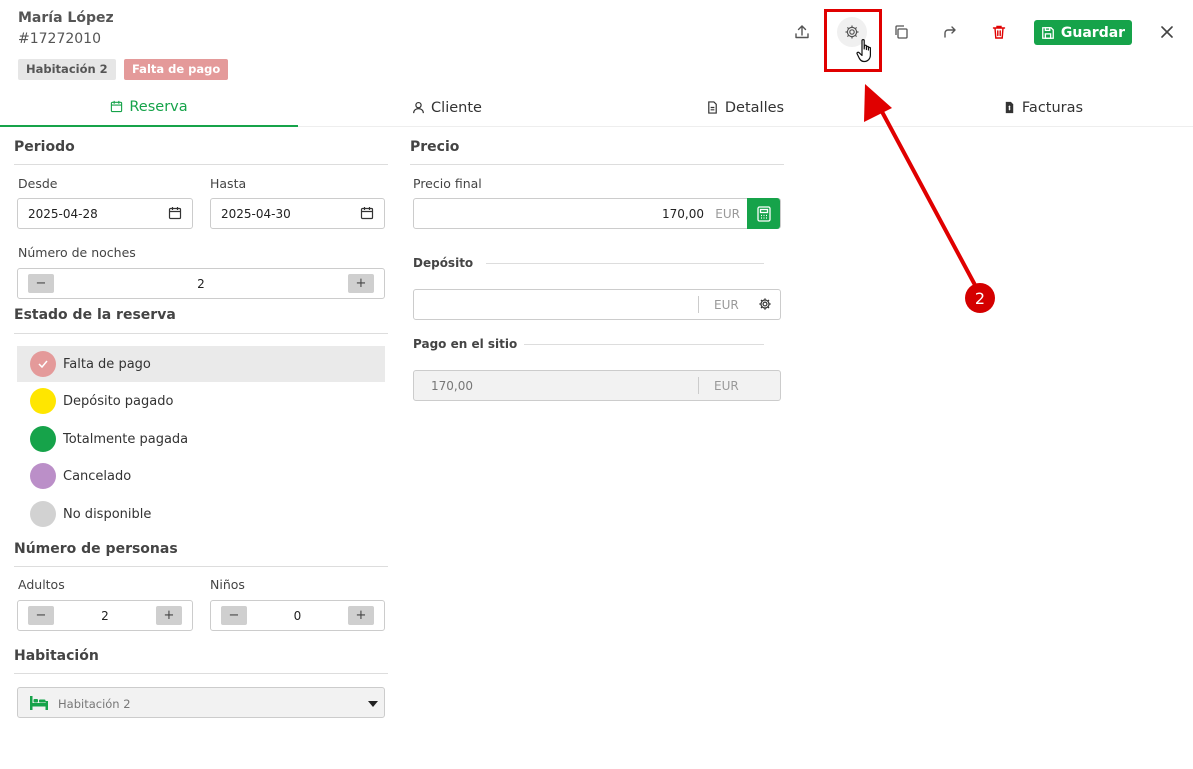 The image size is (1193, 769). What do you see at coordinates (256, 214) in the screenshot?
I see `hasta-value: 2025-04-30` at bounding box center [256, 214].